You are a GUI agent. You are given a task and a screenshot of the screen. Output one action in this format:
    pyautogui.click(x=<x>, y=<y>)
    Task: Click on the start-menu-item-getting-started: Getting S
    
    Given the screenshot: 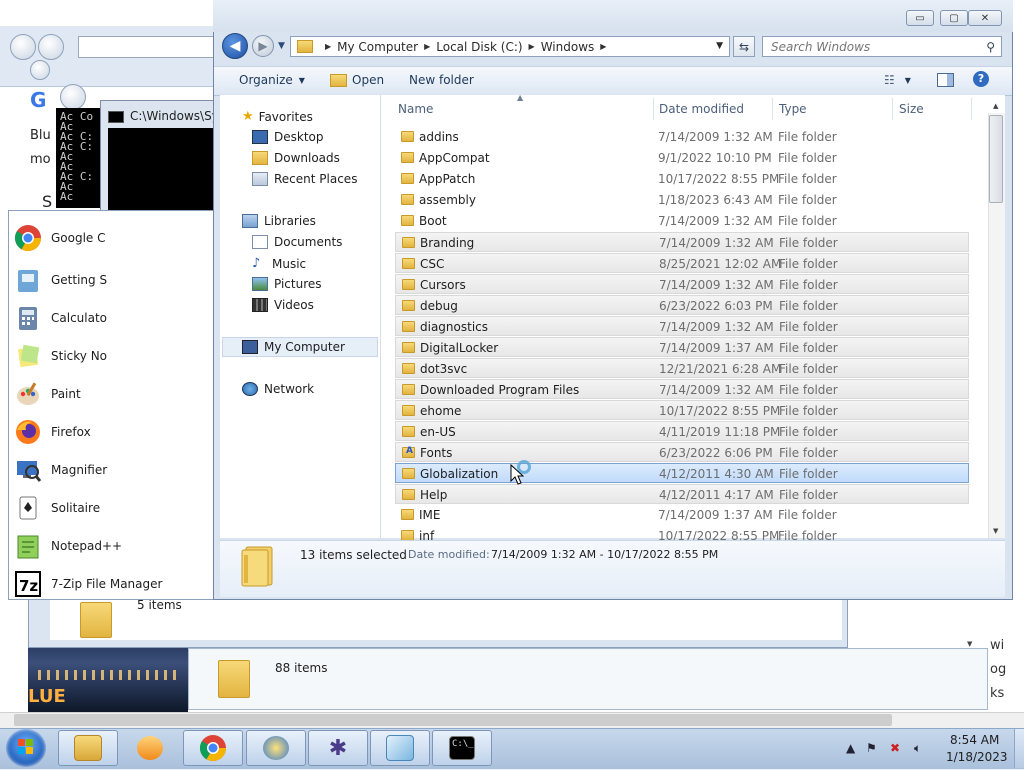 What is the action you would take?
    pyautogui.click(x=113, y=280)
    